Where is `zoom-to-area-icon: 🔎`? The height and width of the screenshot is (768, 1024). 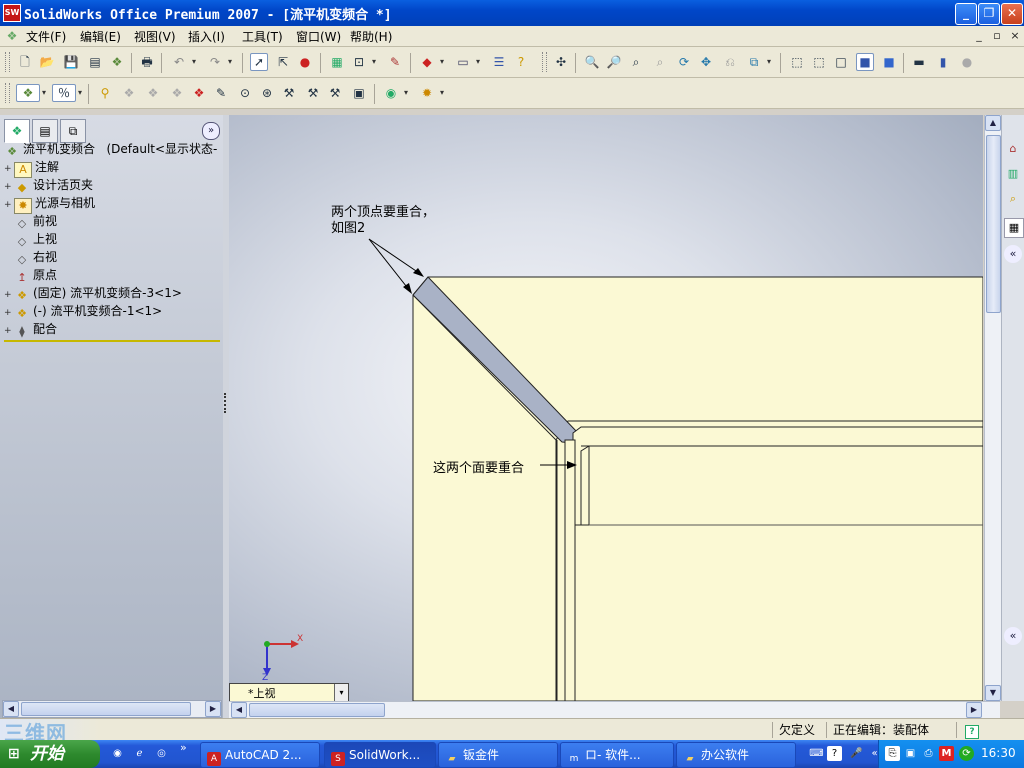 zoom-to-area-icon: 🔎 is located at coordinates (614, 62).